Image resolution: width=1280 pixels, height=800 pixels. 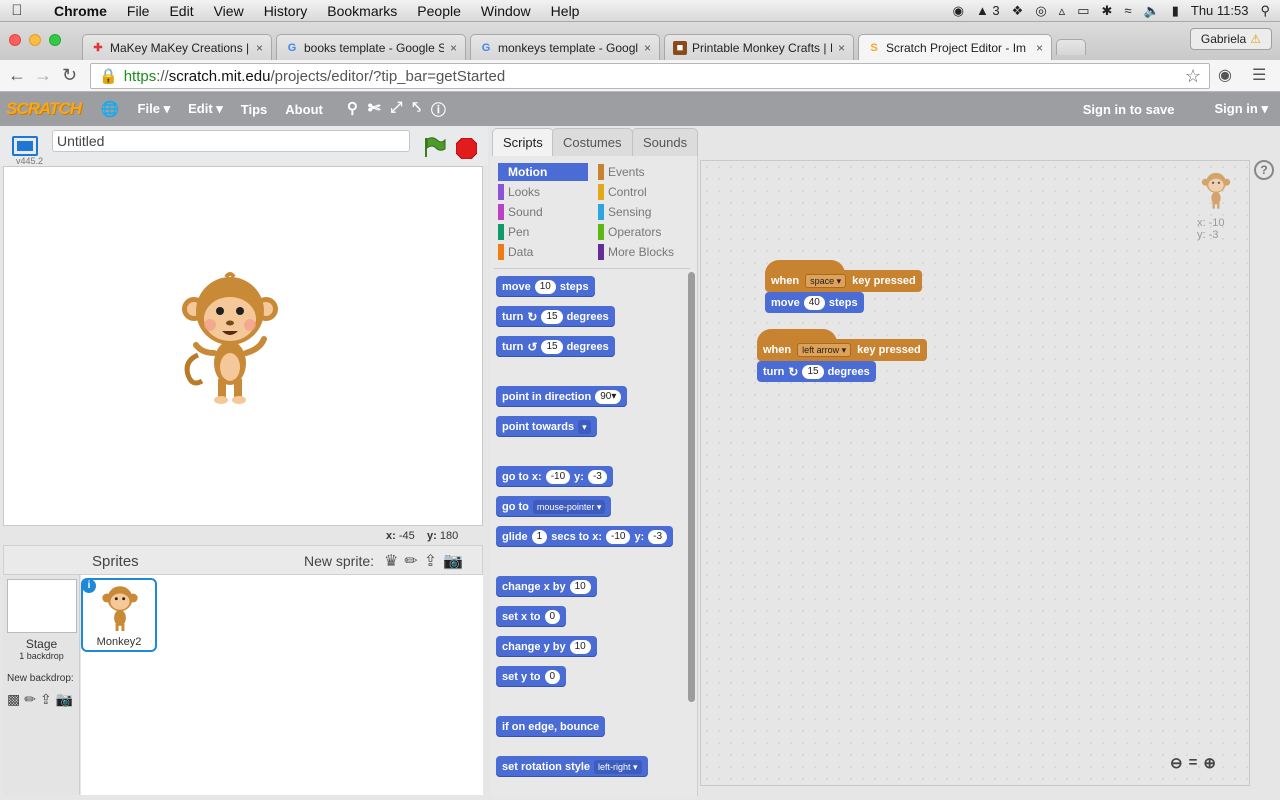 What do you see at coordinates (597, 476) in the screenshot?
I see `block-input: -3` at bounding box center [597, 476].